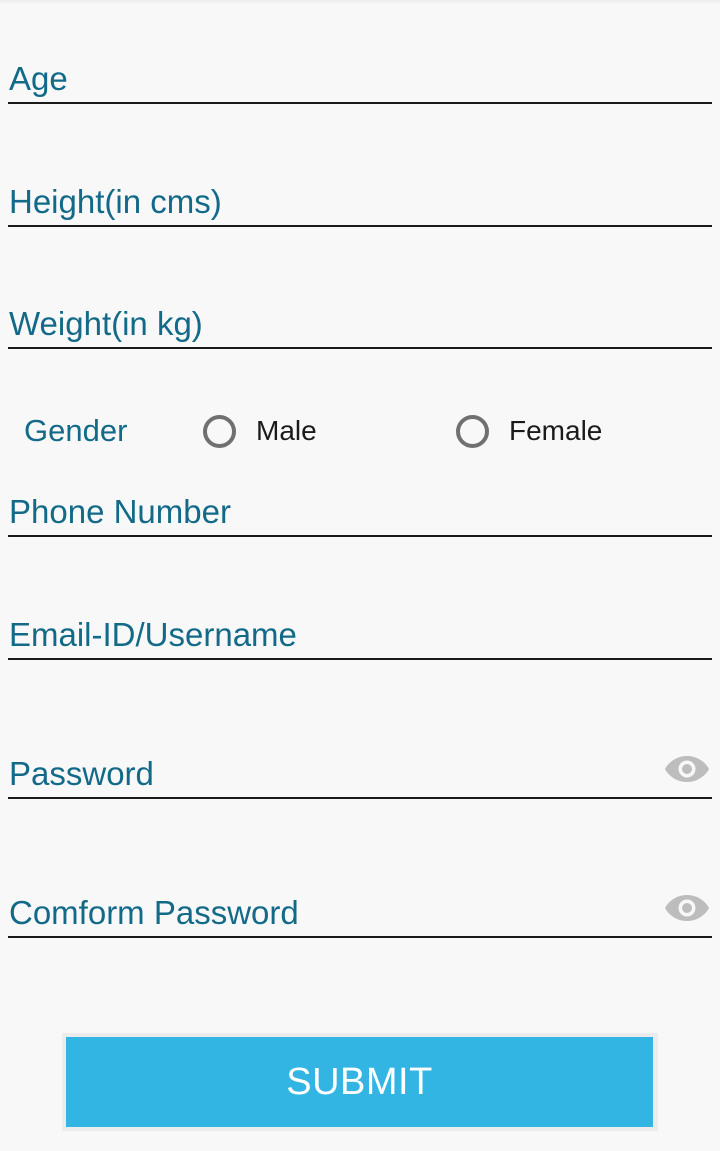 Image resolution: width=720 pixels, height=1151 pixels. What do you see at coordinates (360, 764) in the screenshot?
I see `password-input: Password` at bounding box center [360, 764].